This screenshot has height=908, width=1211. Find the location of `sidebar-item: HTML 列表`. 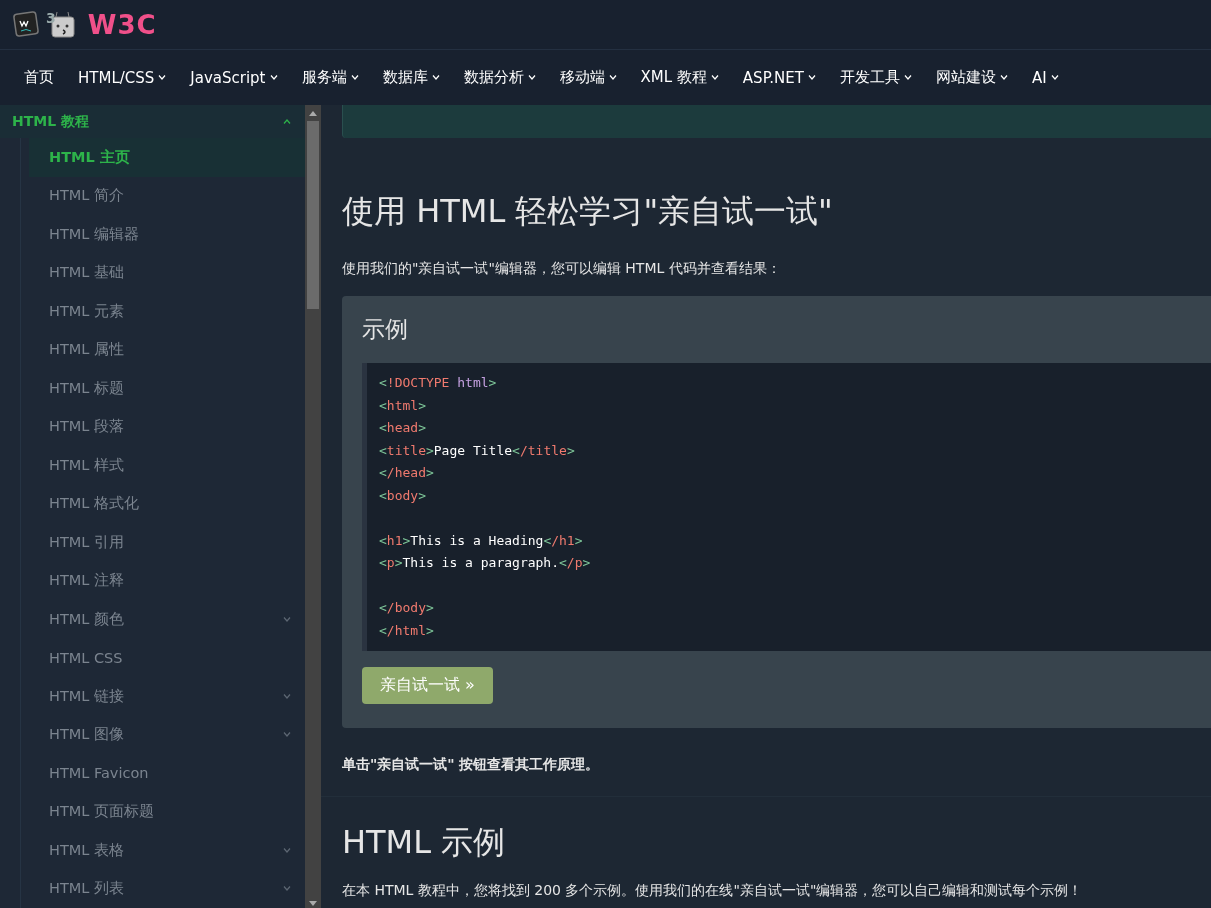

sidebar-item: HTML 列表 is located at coordinates (167, 888).